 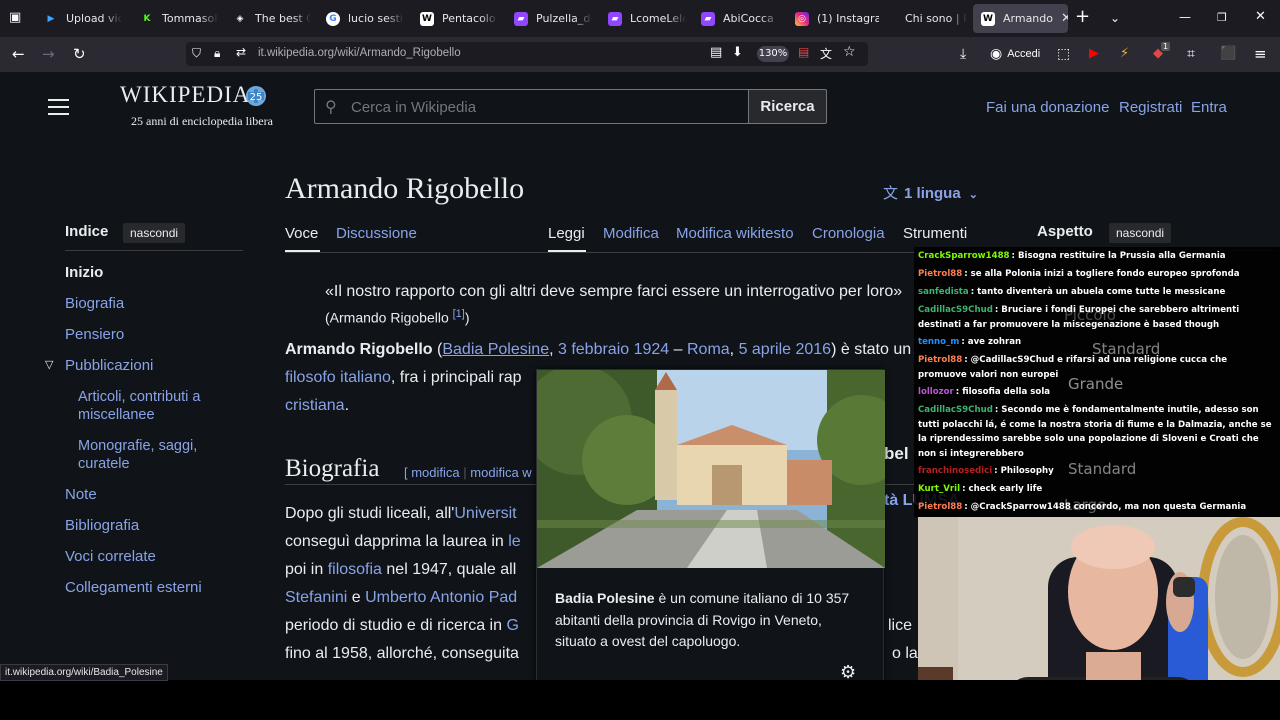 What do you see at coordinates (735, 233) in the screenshot?
I see `tab-modifica-wikitesto: Modifica wikitesto` at bounding box center [735, 233].